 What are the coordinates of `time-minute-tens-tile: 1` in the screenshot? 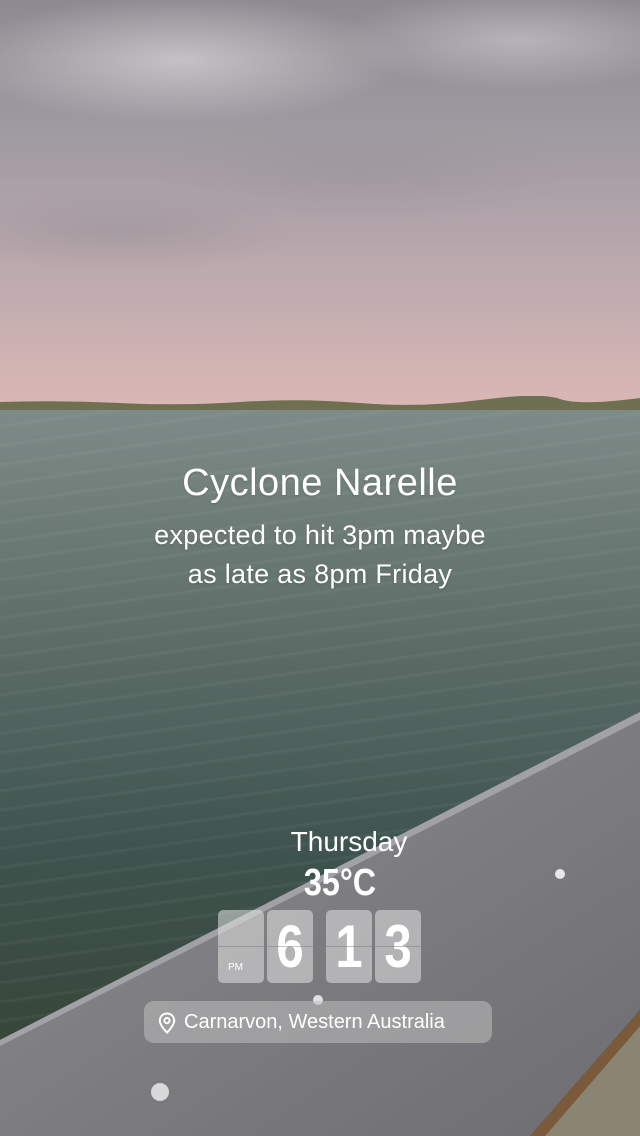 It's located at (349, 946).